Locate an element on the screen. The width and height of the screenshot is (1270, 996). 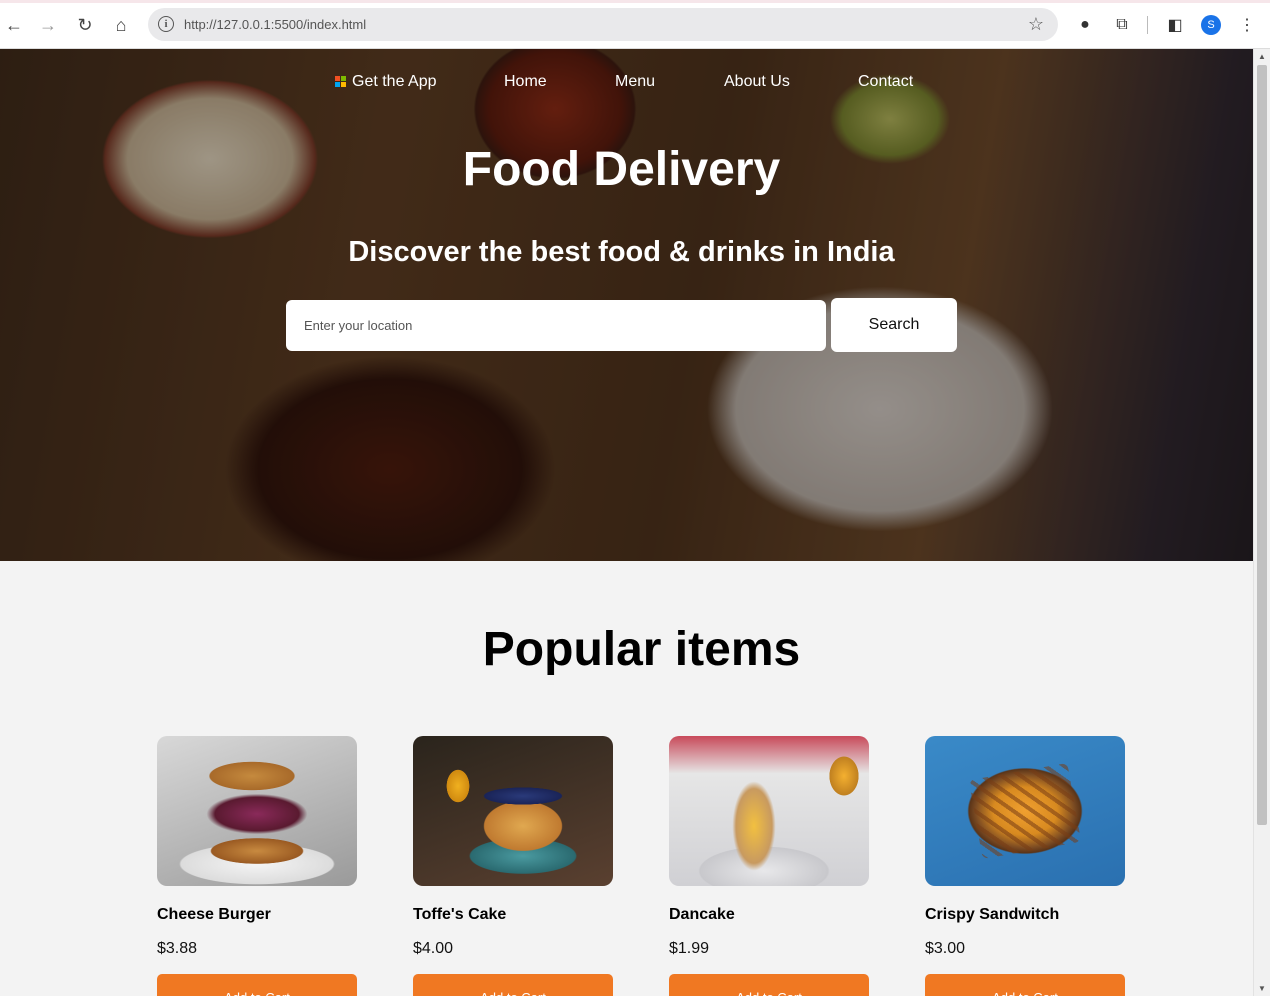
product-name: Dancake is located at coordinates (702, 914).